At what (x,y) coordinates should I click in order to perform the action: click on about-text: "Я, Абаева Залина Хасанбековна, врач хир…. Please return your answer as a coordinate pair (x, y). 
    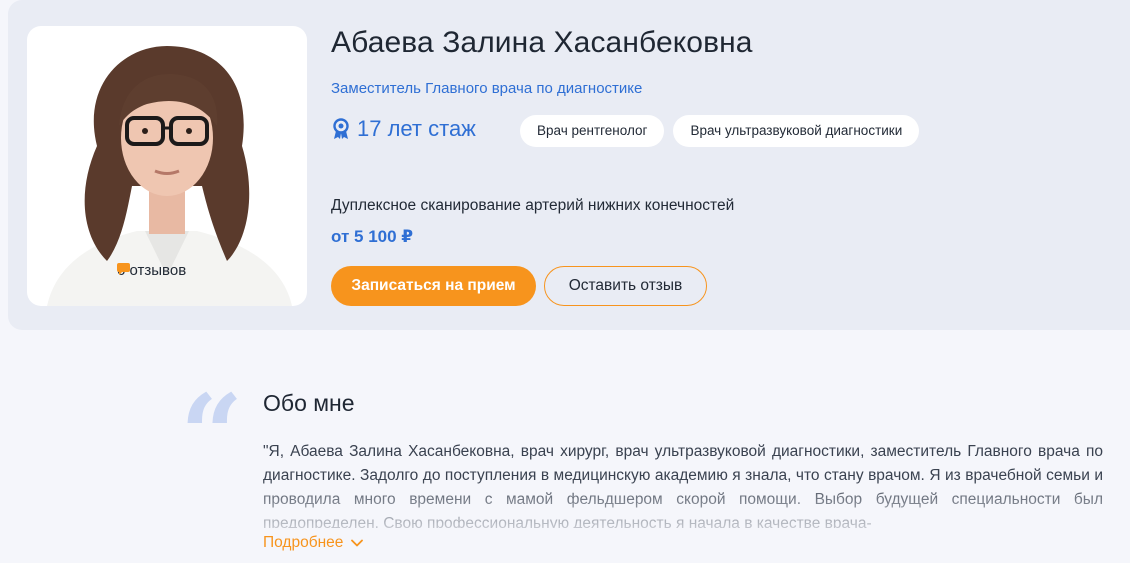
    Looking at the image, I should click on (683, 485).